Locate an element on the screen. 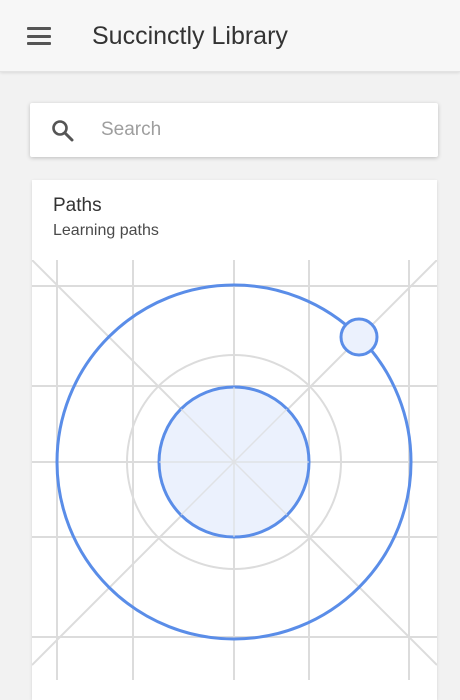  satellite-circle is located at coordinates (359, 337).